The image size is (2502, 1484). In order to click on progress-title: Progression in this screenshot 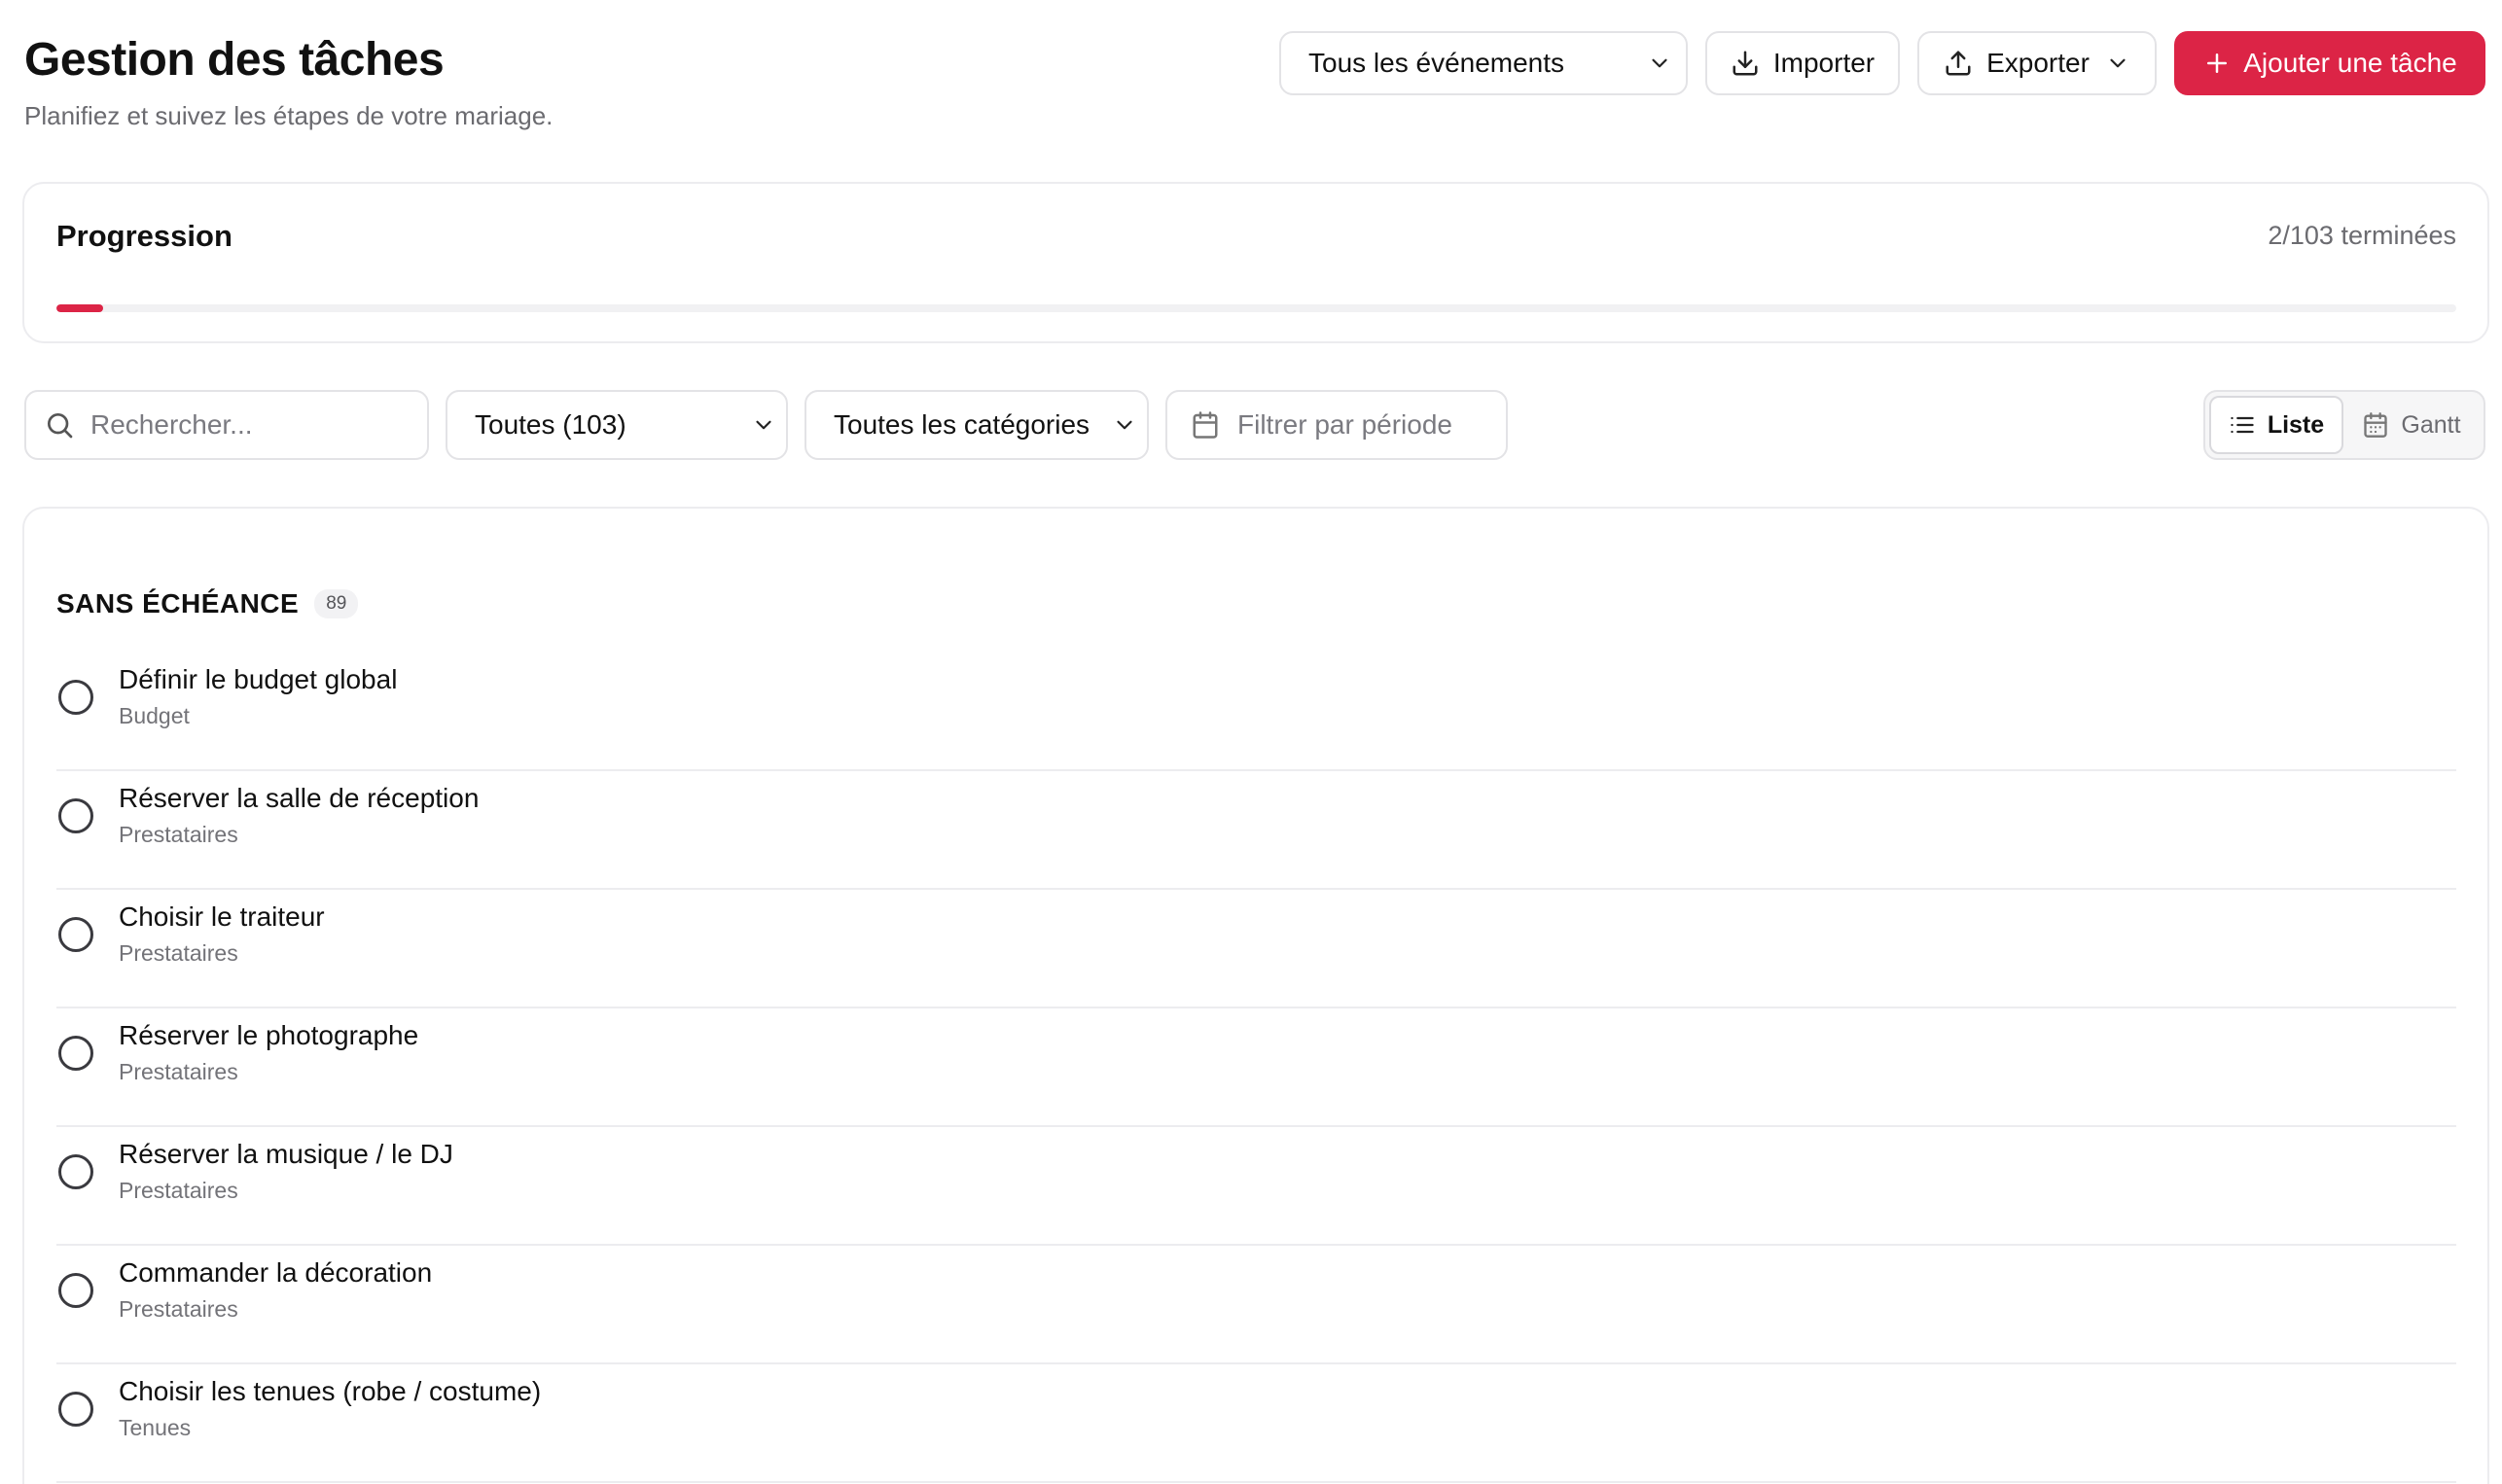, I will do `click(144, 236)`.